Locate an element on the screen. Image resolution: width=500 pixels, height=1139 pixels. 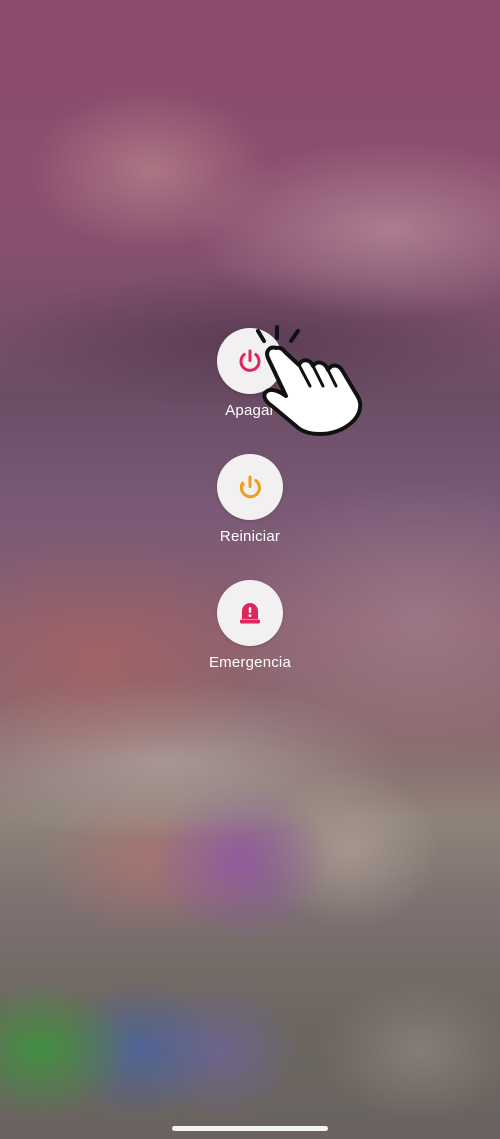
emergency-siren-icon is located at coordinates (250, 613).